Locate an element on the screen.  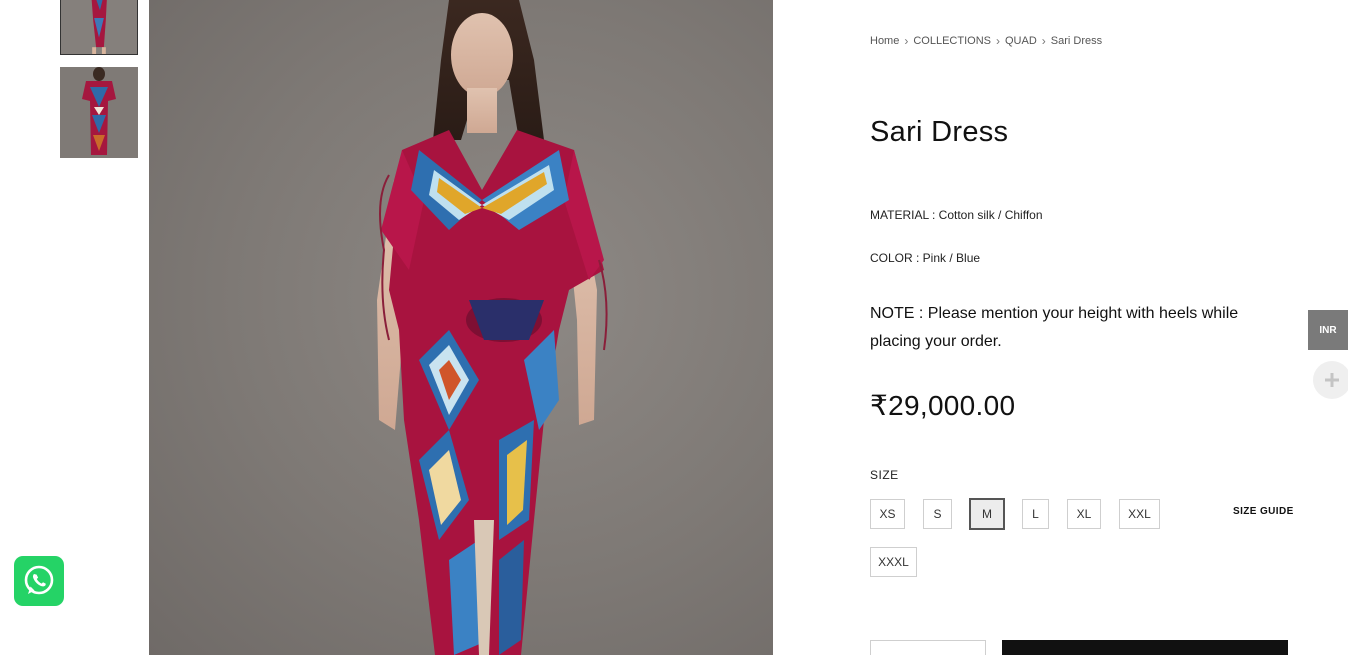
size-option-xs: XS is located at coordinates (887, 514).